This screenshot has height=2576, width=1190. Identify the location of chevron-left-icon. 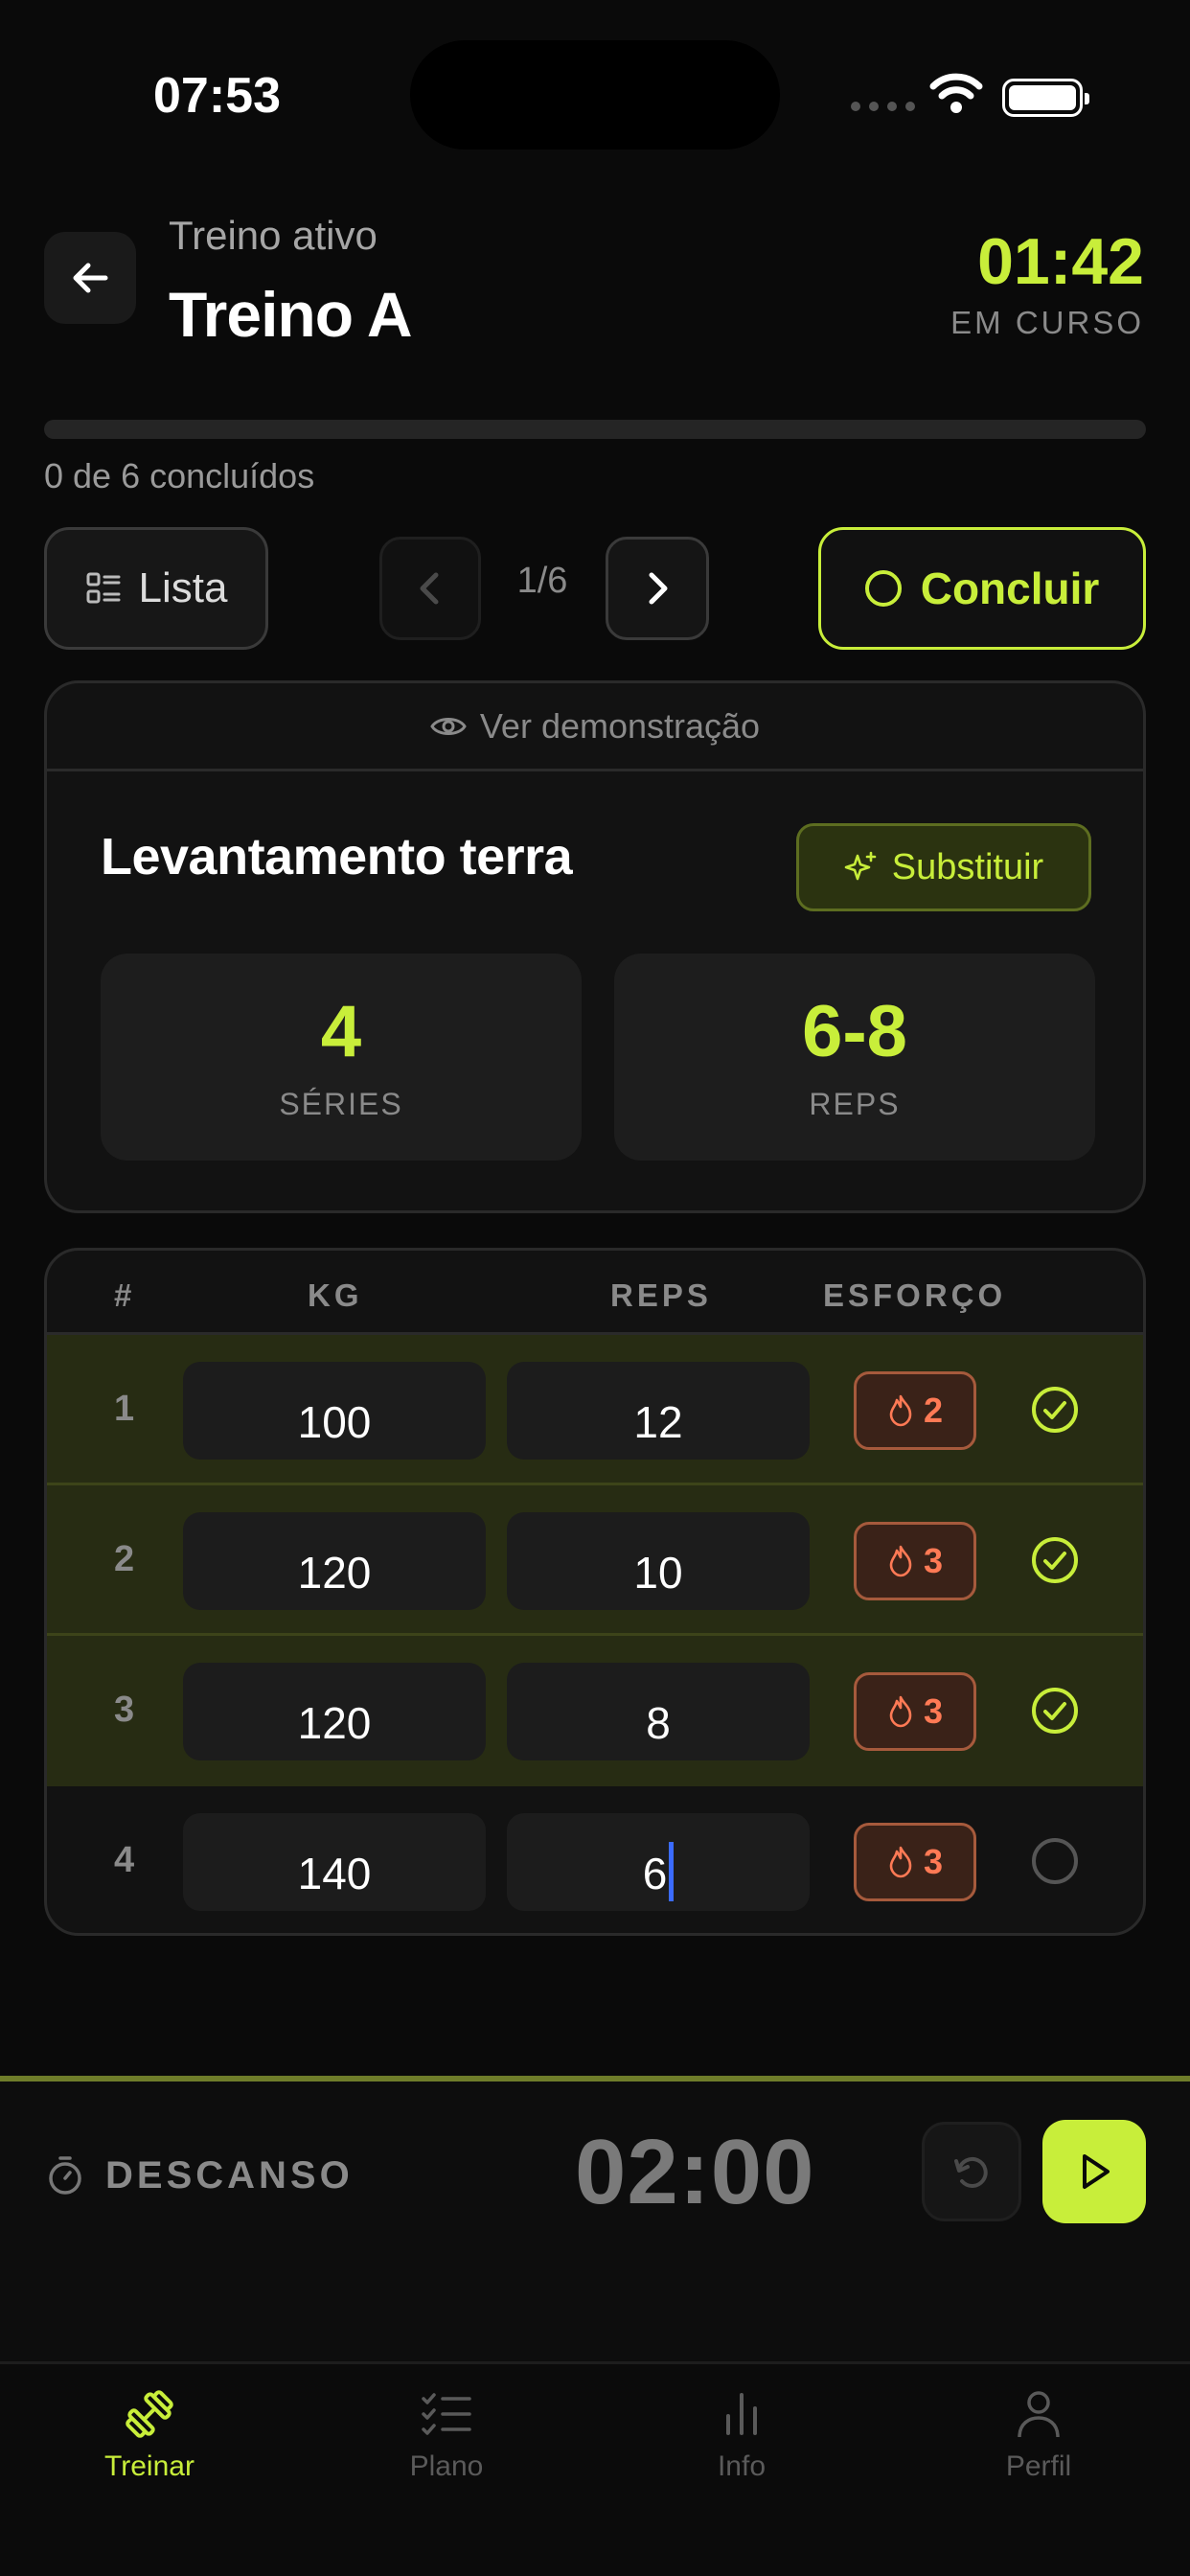
(429, 588).